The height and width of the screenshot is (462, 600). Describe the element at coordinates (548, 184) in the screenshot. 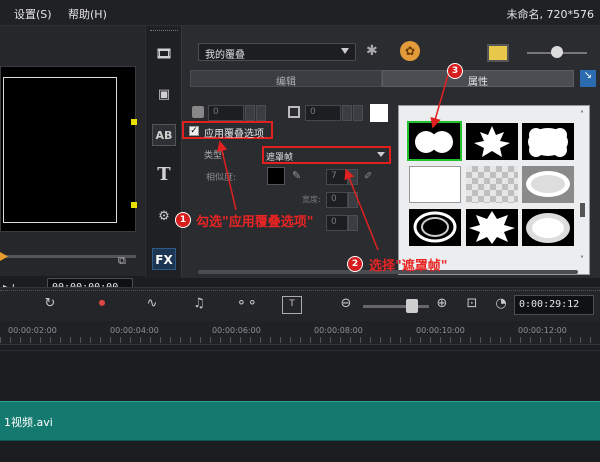

I see `mask-ellipse-ring` at that location.